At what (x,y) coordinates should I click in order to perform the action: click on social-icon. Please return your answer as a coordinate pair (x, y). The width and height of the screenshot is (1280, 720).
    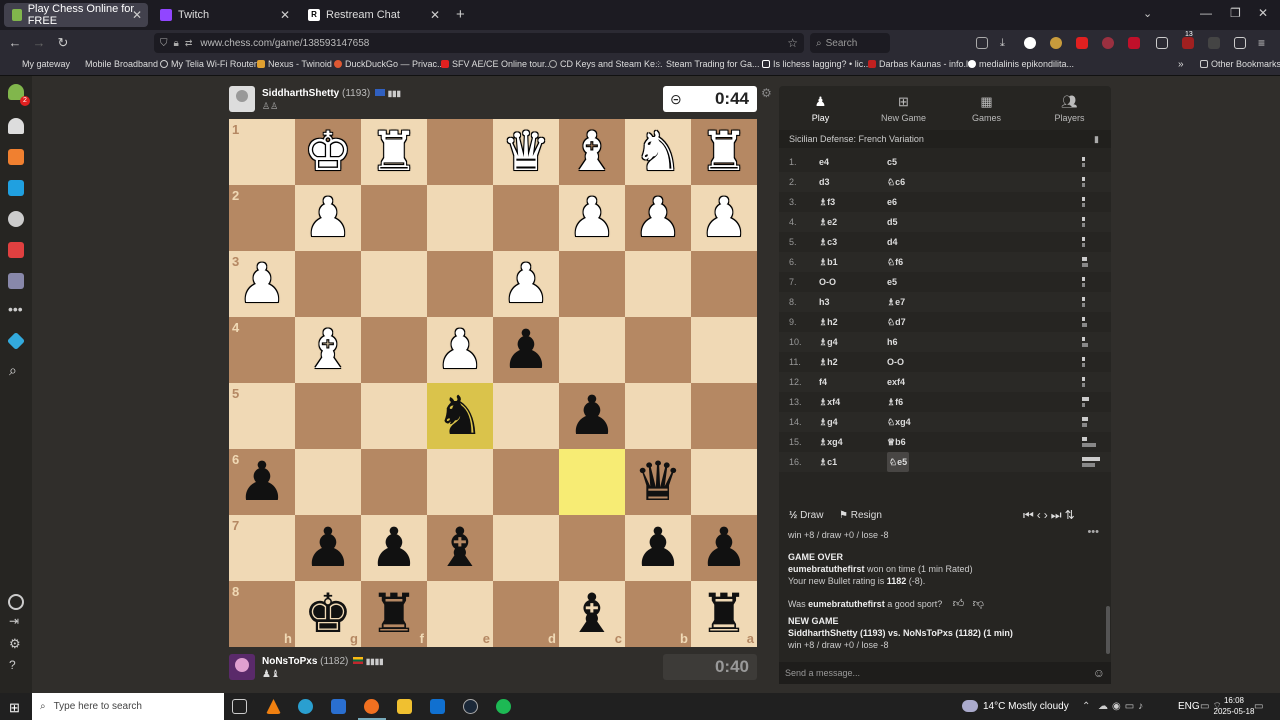
    Looking at the image, I should click on (16, 281).